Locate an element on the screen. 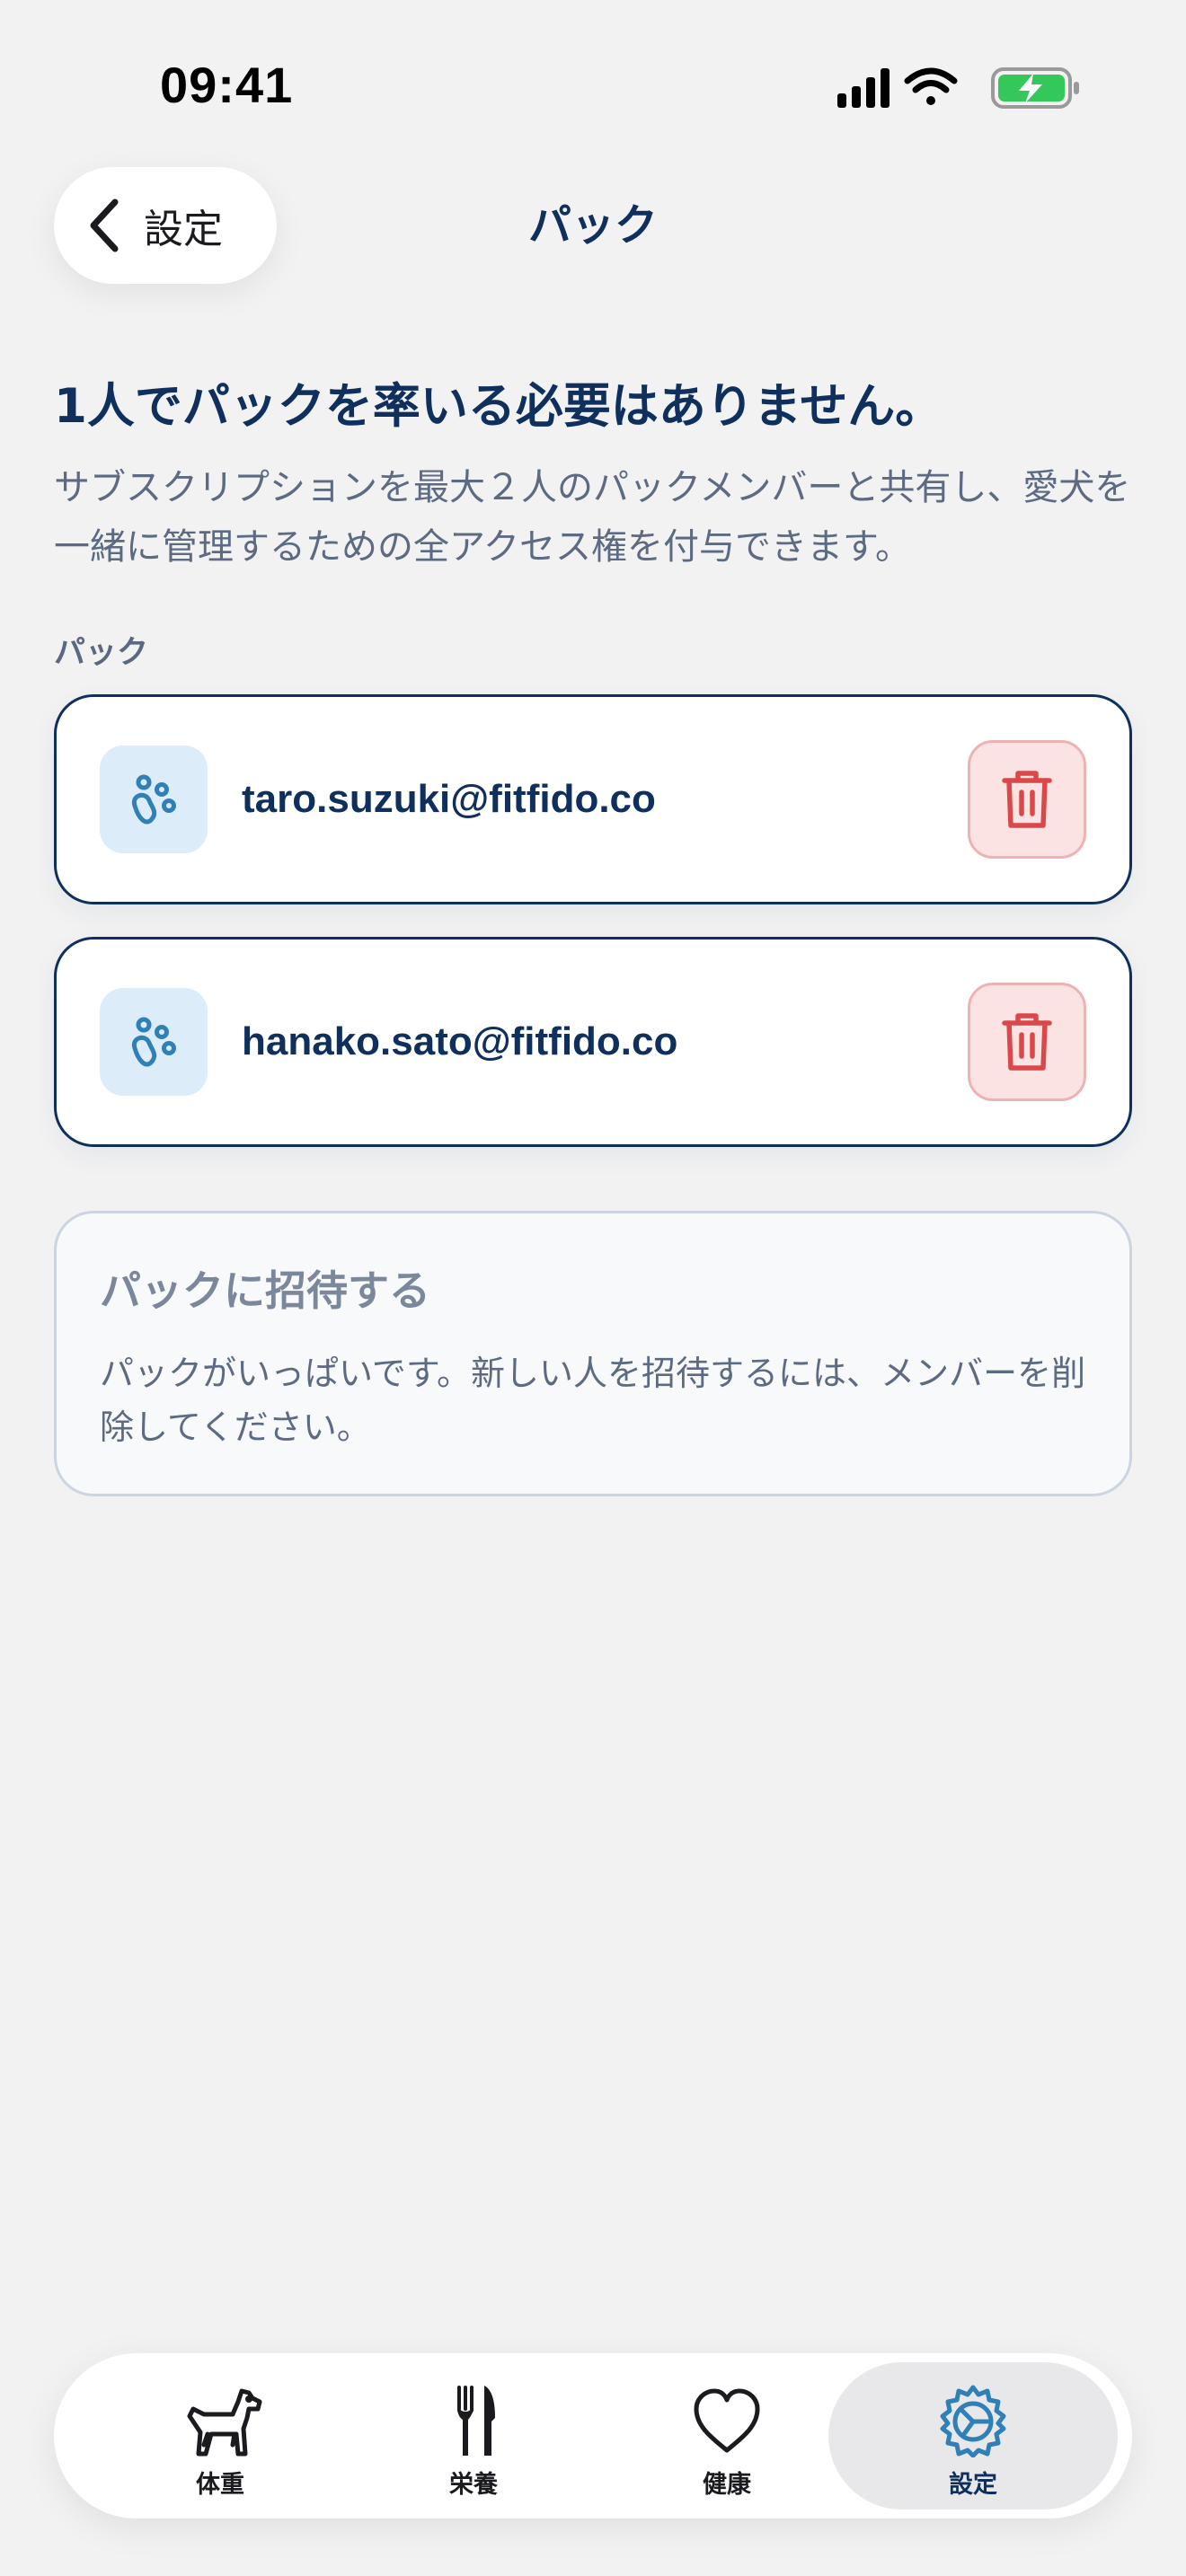 The width and height of the screenshot is (1186, 2576). tab-bar: 体重 栄養 健康 設定 is located at coordinates (593, 2436).